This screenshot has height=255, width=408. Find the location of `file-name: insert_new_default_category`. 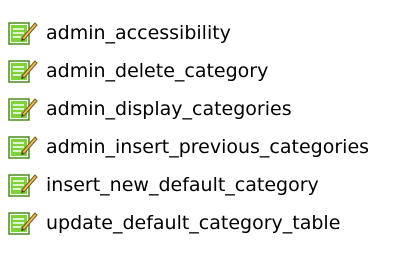

file-name: insert_new_default_category is located at coordinates (182, 184).